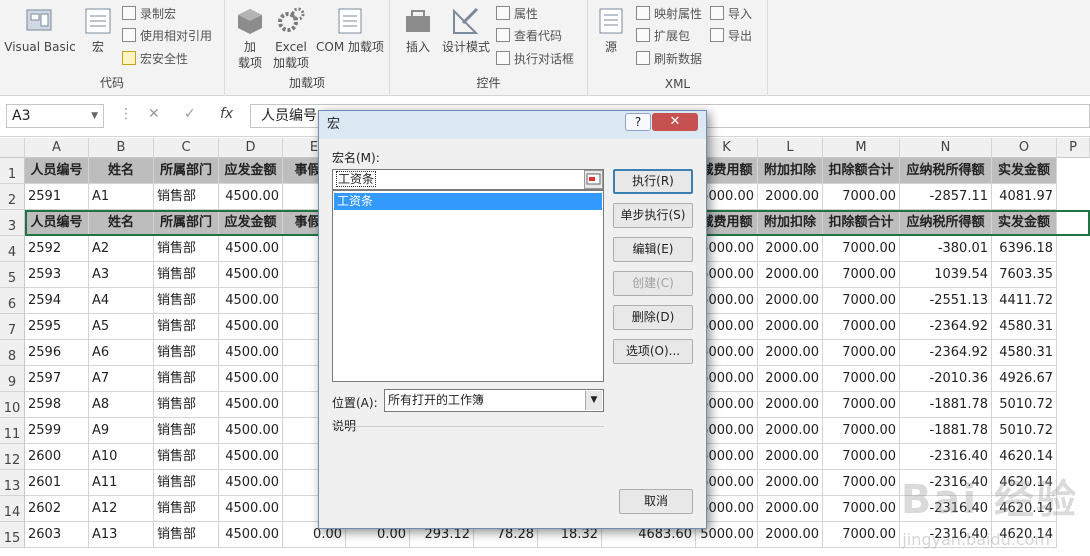 The image size is (1090, 556). Describe the element at coordinates (790, 148) in the screenshot. I see `column-header-l: L` at that location.